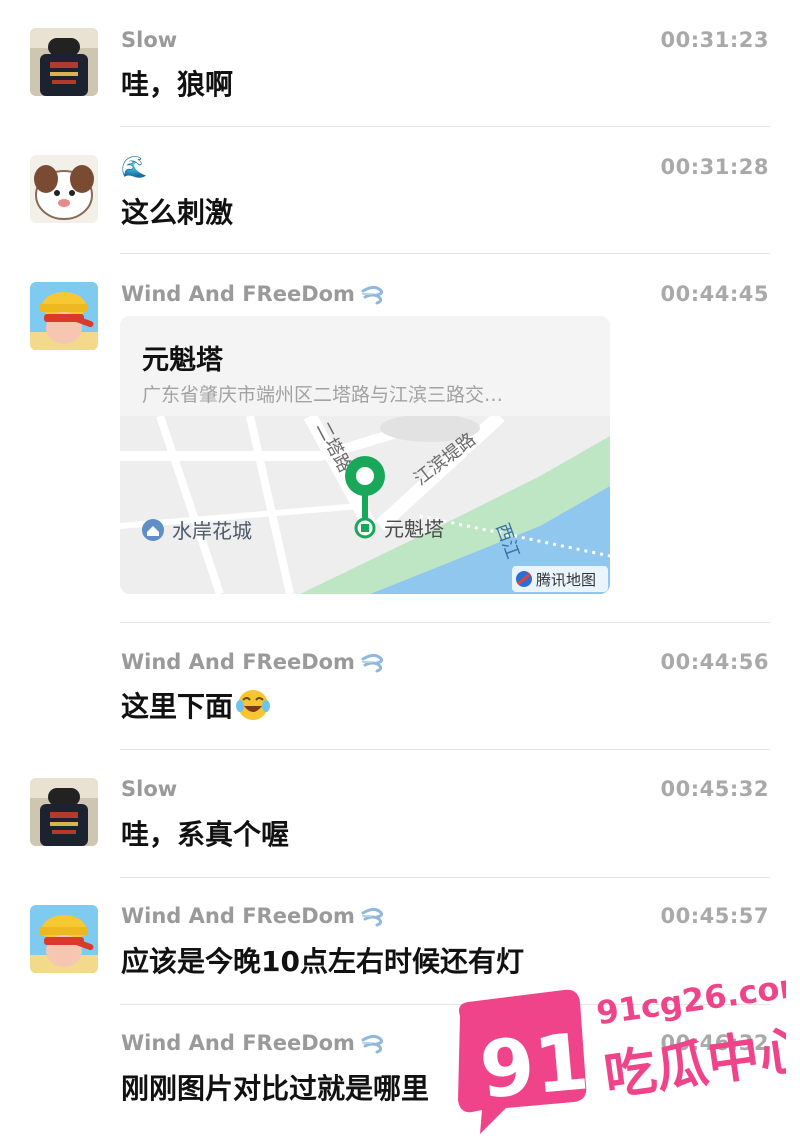 The image size is (800, 1138). Describe the element at coordinates (134, 167) in the screenshot. I see `sender-name: 🌊` at that location.